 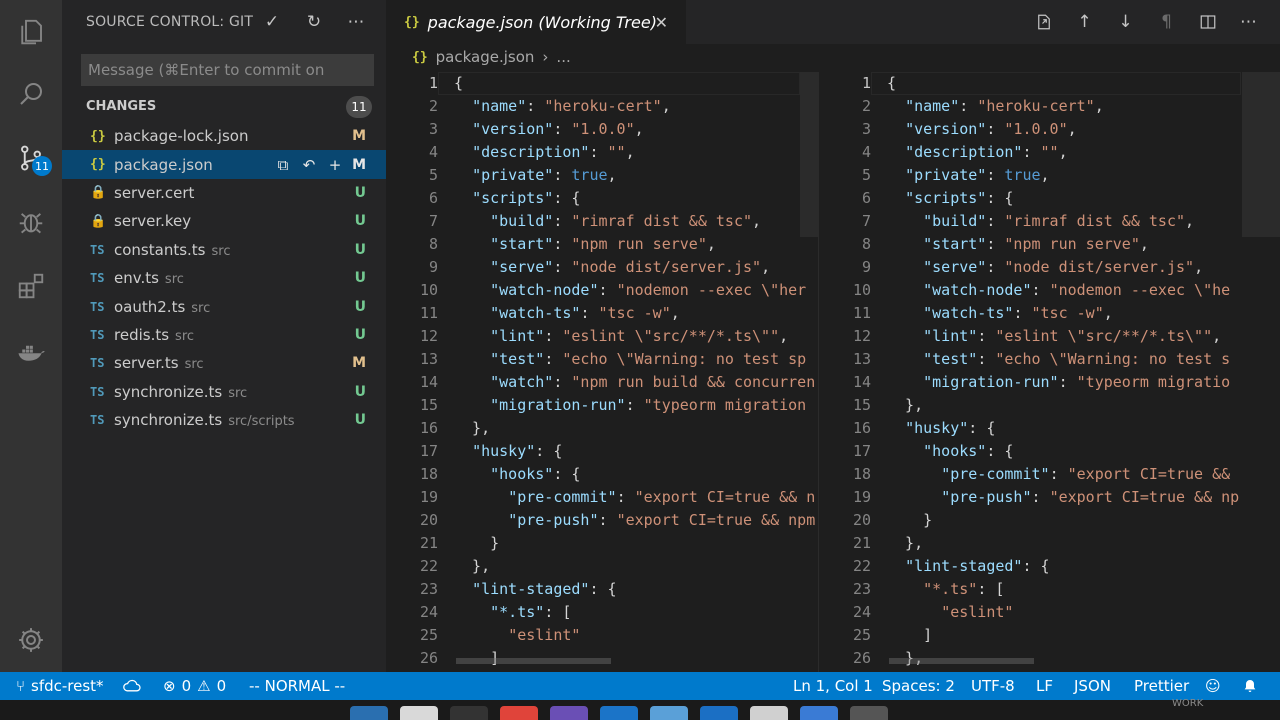 I want to click on cursor-position: Ln 1, Col 1, so click(x=833, y=686).